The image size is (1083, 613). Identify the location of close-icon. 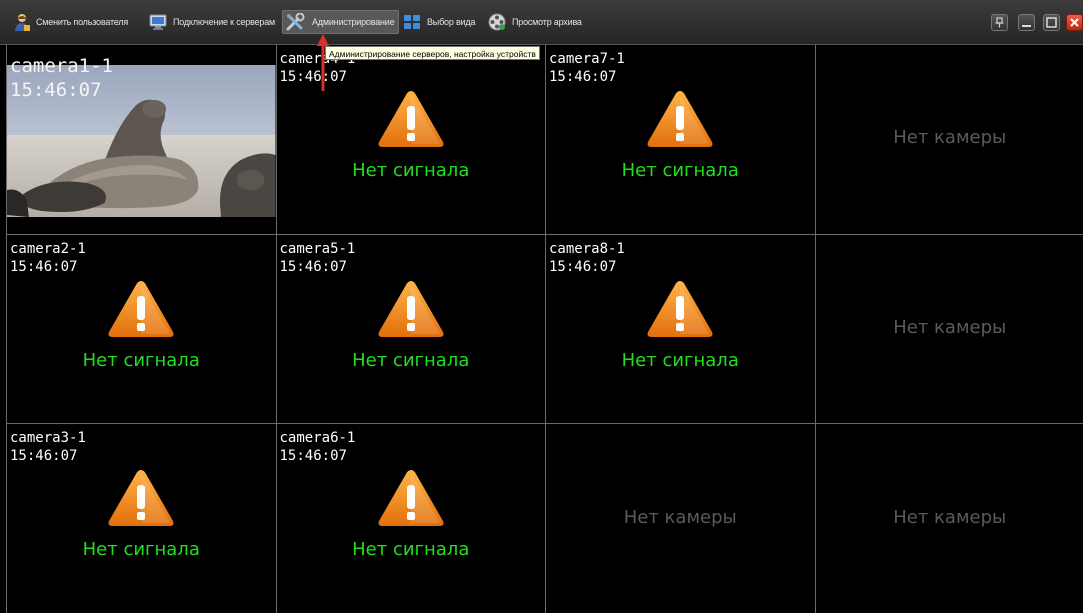
(1074, 22).